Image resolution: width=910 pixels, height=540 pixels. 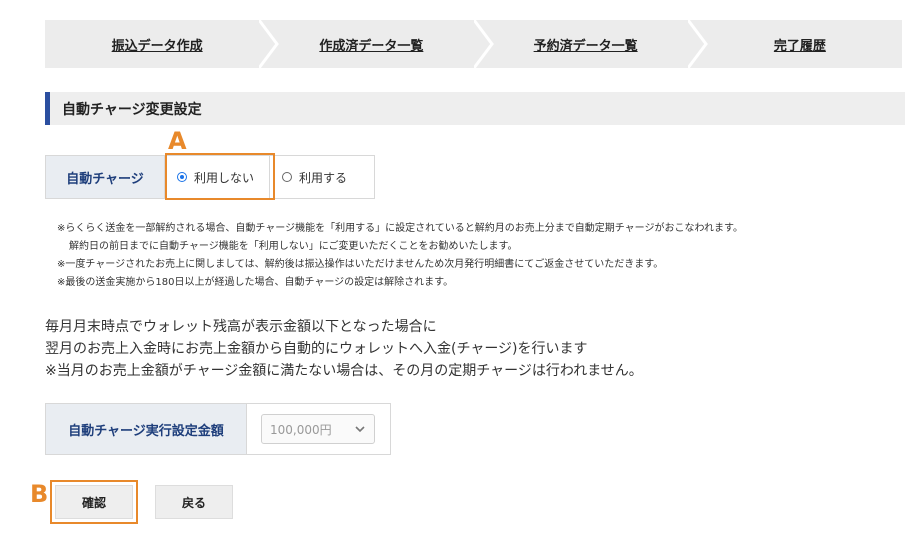 I want to click on step-link-reserved-list: 予約済データ一覧, so click(x=586, y=44).